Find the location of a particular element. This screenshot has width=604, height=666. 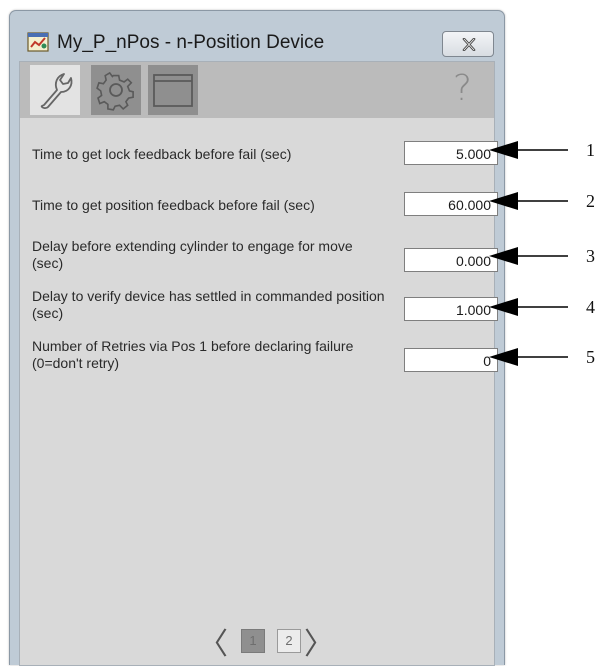

callout-number-1: 1 is located at coordinates (590, 150).